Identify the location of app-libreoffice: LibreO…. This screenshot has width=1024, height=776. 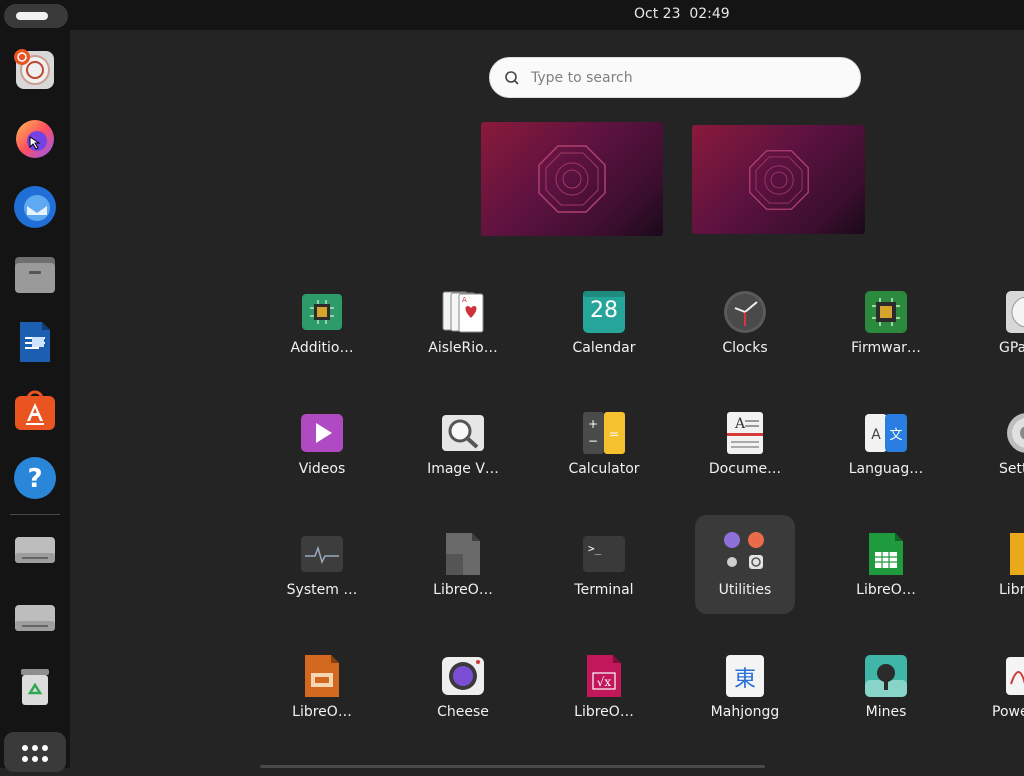
(463, 575).